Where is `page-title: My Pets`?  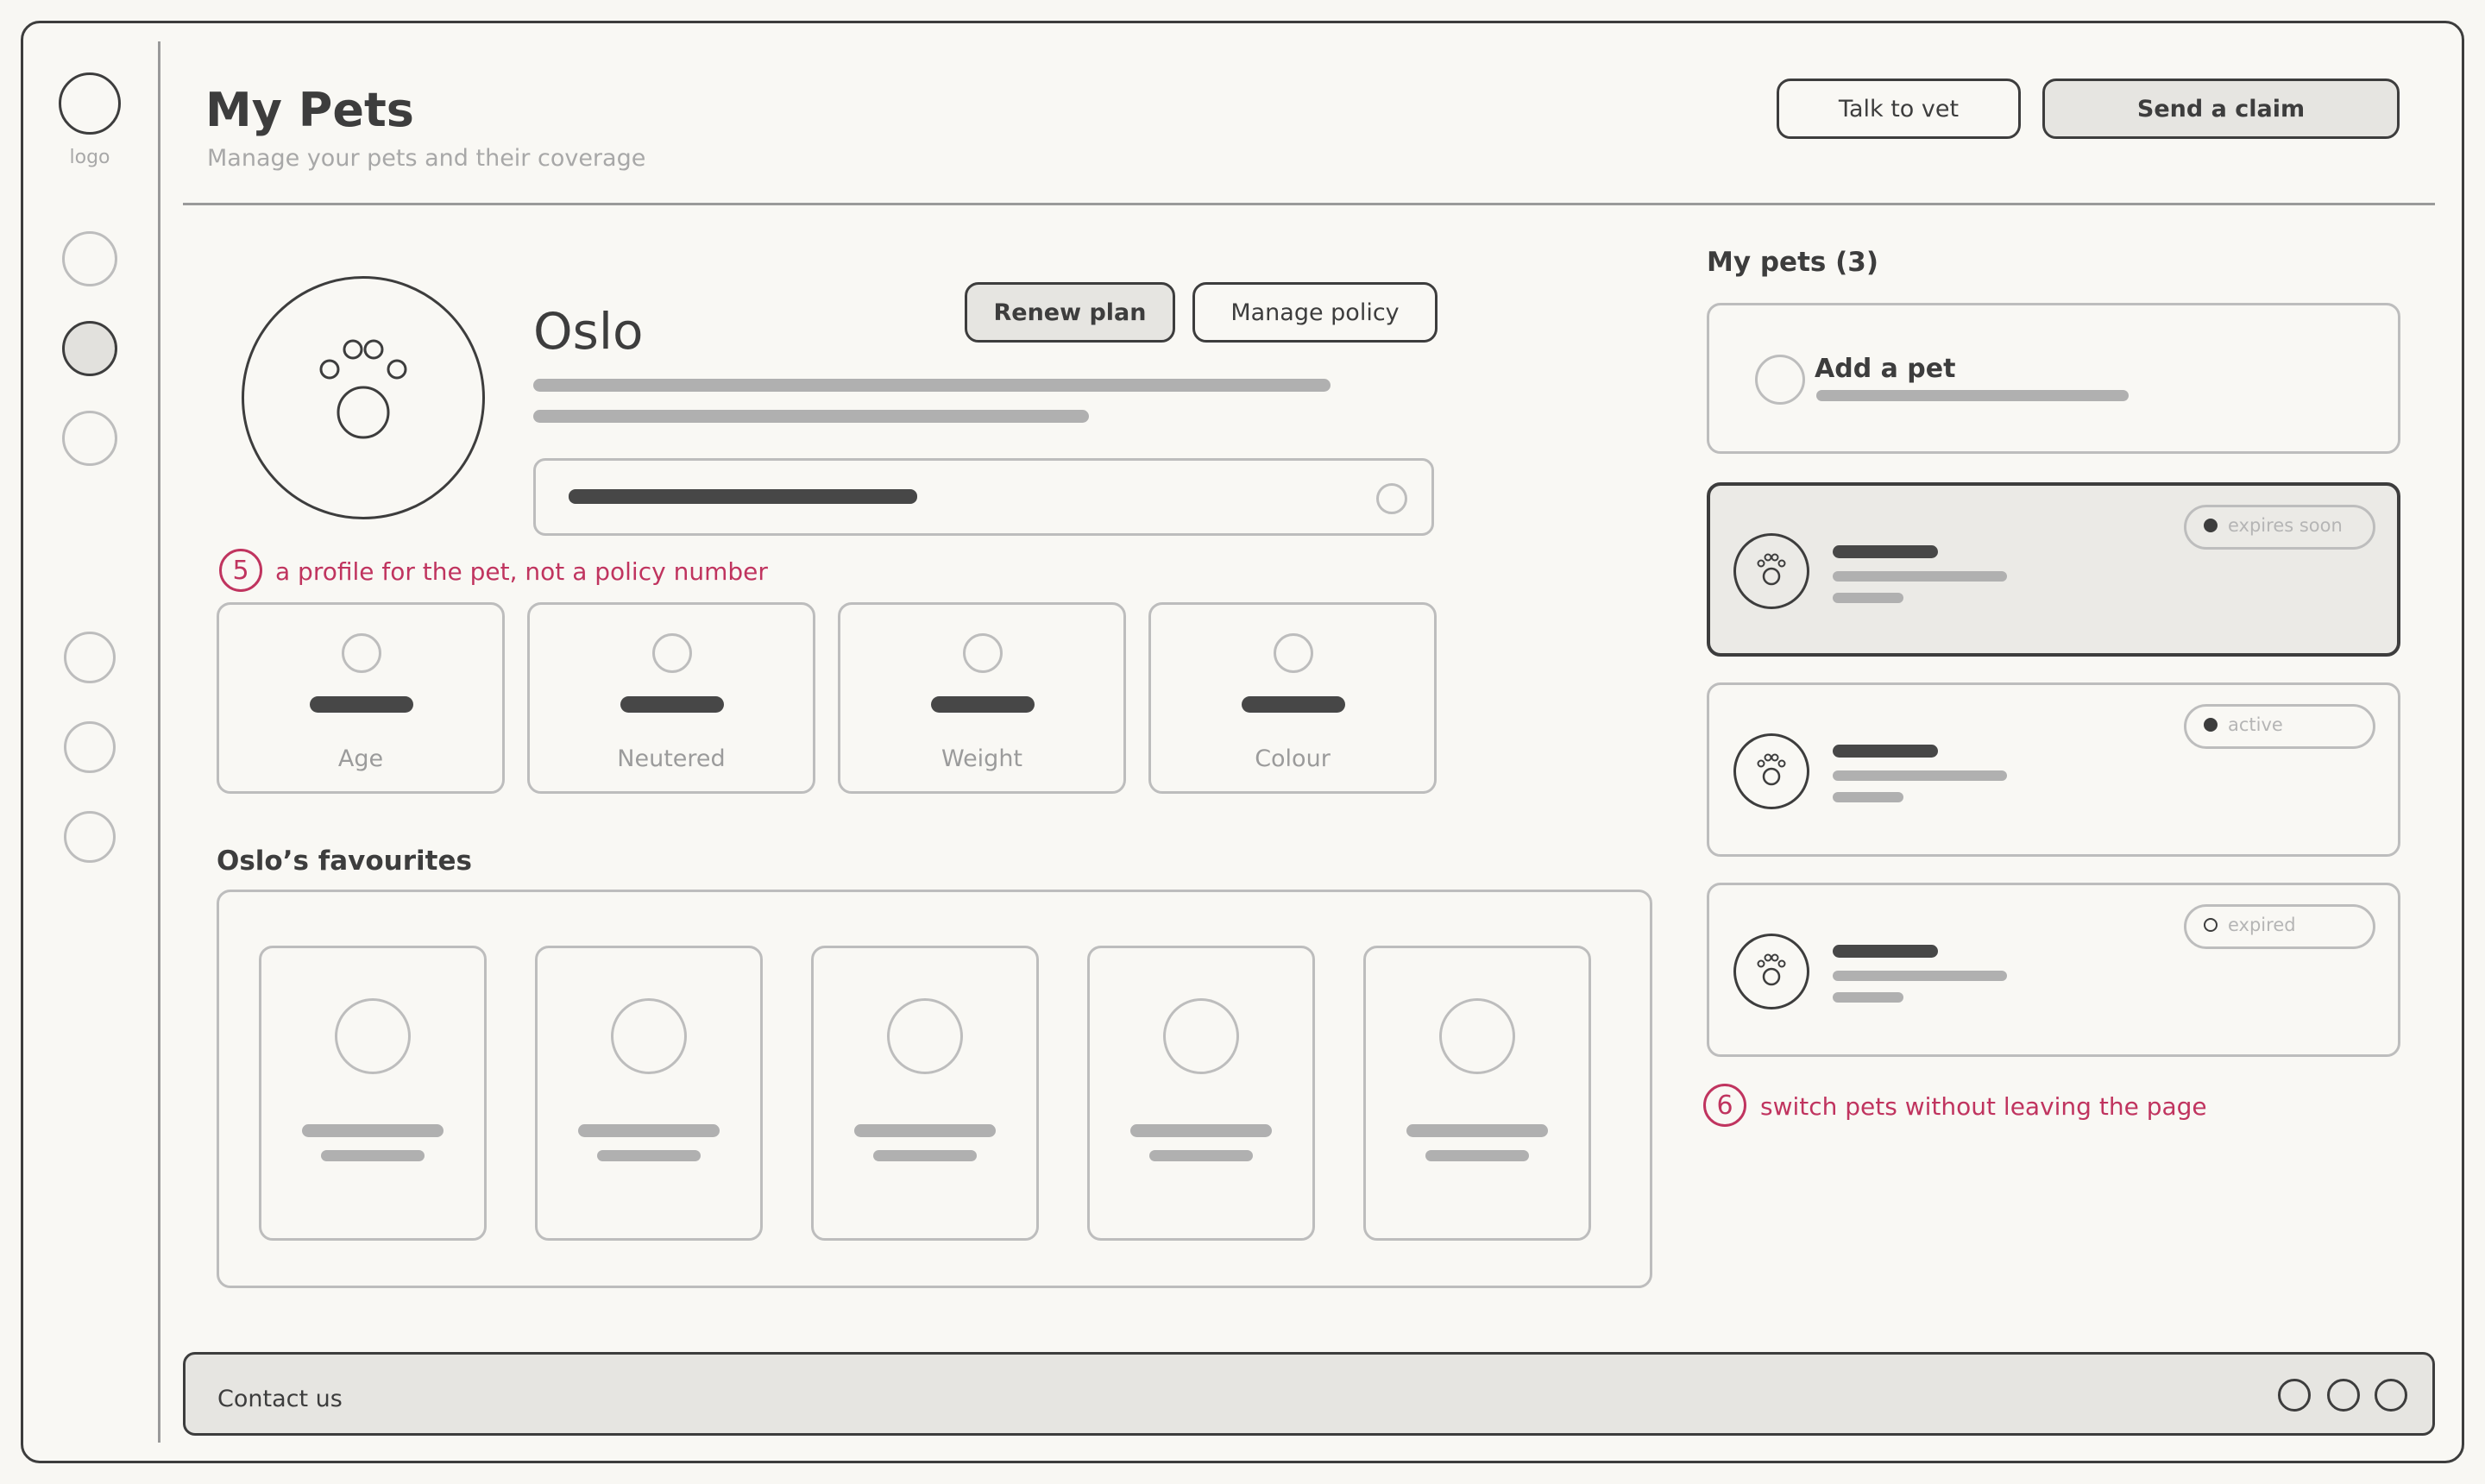
page-title: My Pets is located at coordinates (309, 110).